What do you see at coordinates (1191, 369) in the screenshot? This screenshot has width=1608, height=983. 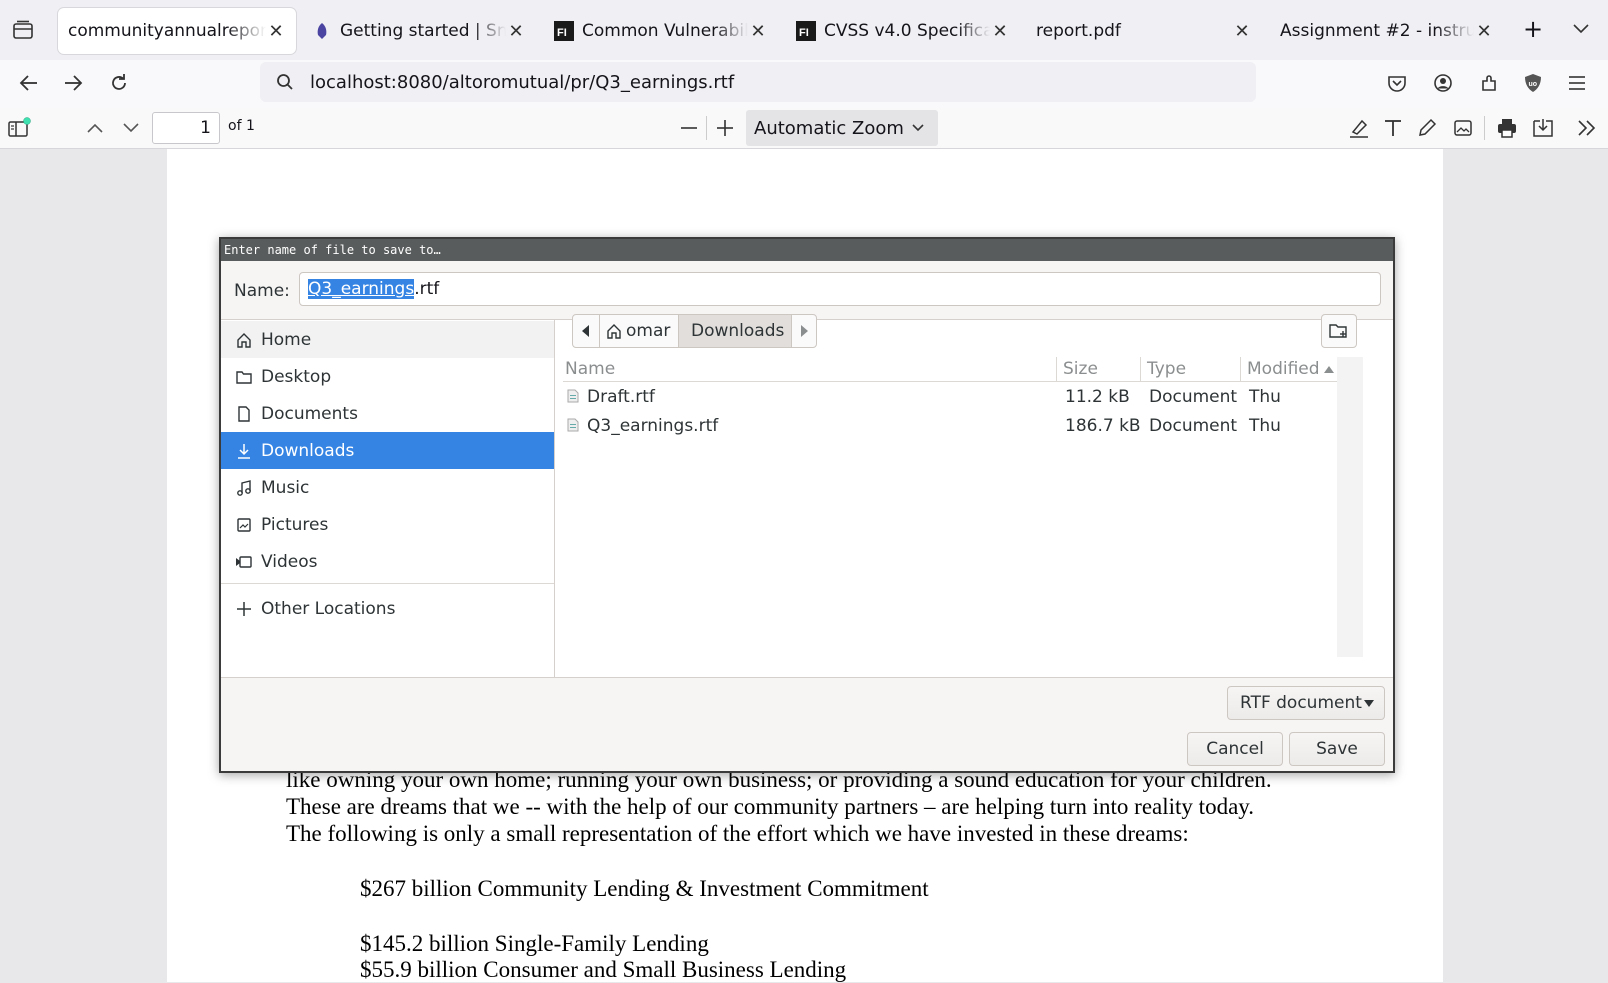 I see `column-header-type: Type` at bounding box center [1191, 369].